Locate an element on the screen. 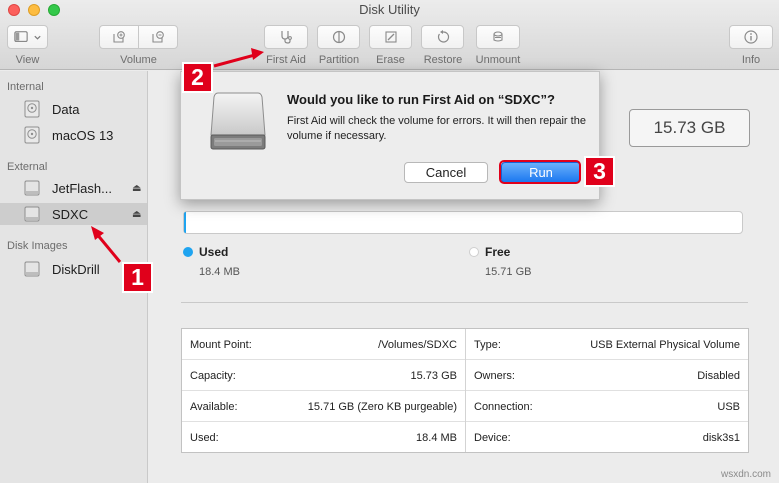  info-value: disk3s1 is located at coordinates (721, 438).